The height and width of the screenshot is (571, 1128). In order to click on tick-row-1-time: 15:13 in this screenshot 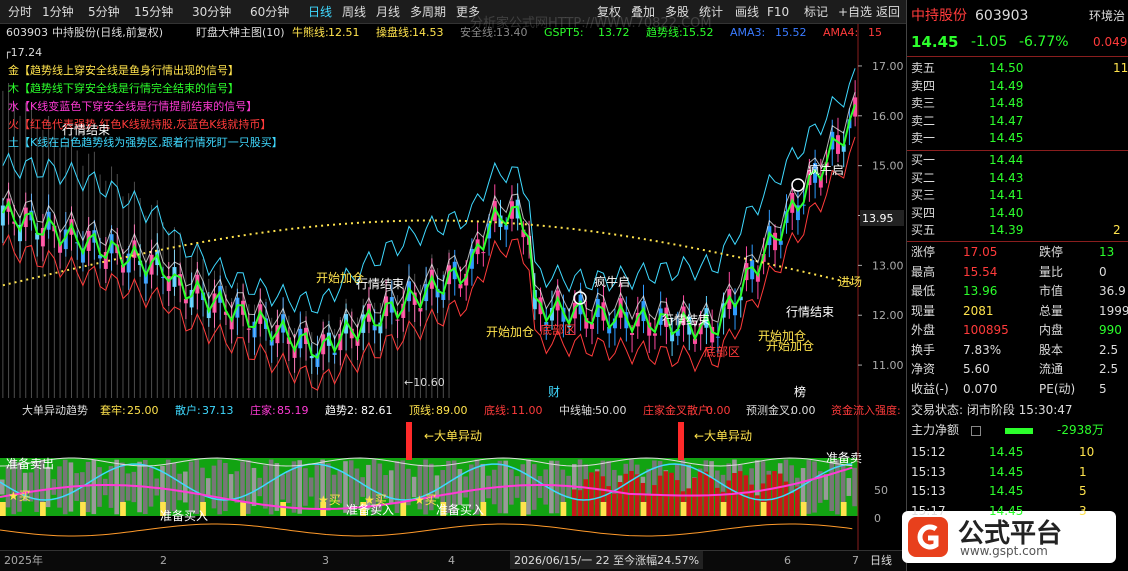, I will do `click(928, 471)`.